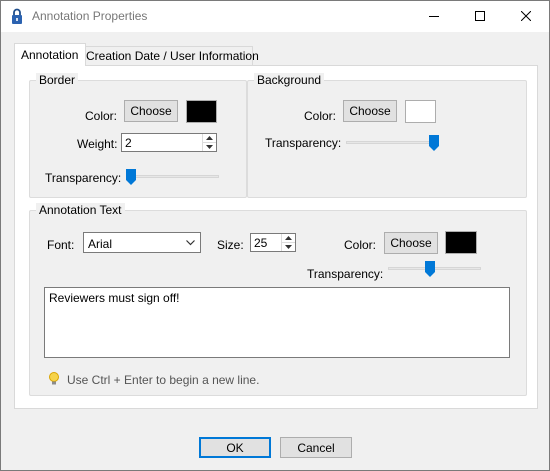 The width and height of the screenshot is (550, 471). What do you see at coordinates (320, 116) in the screenshot?
I see `background-color-label: Color:` at bounding box center [320, 116].